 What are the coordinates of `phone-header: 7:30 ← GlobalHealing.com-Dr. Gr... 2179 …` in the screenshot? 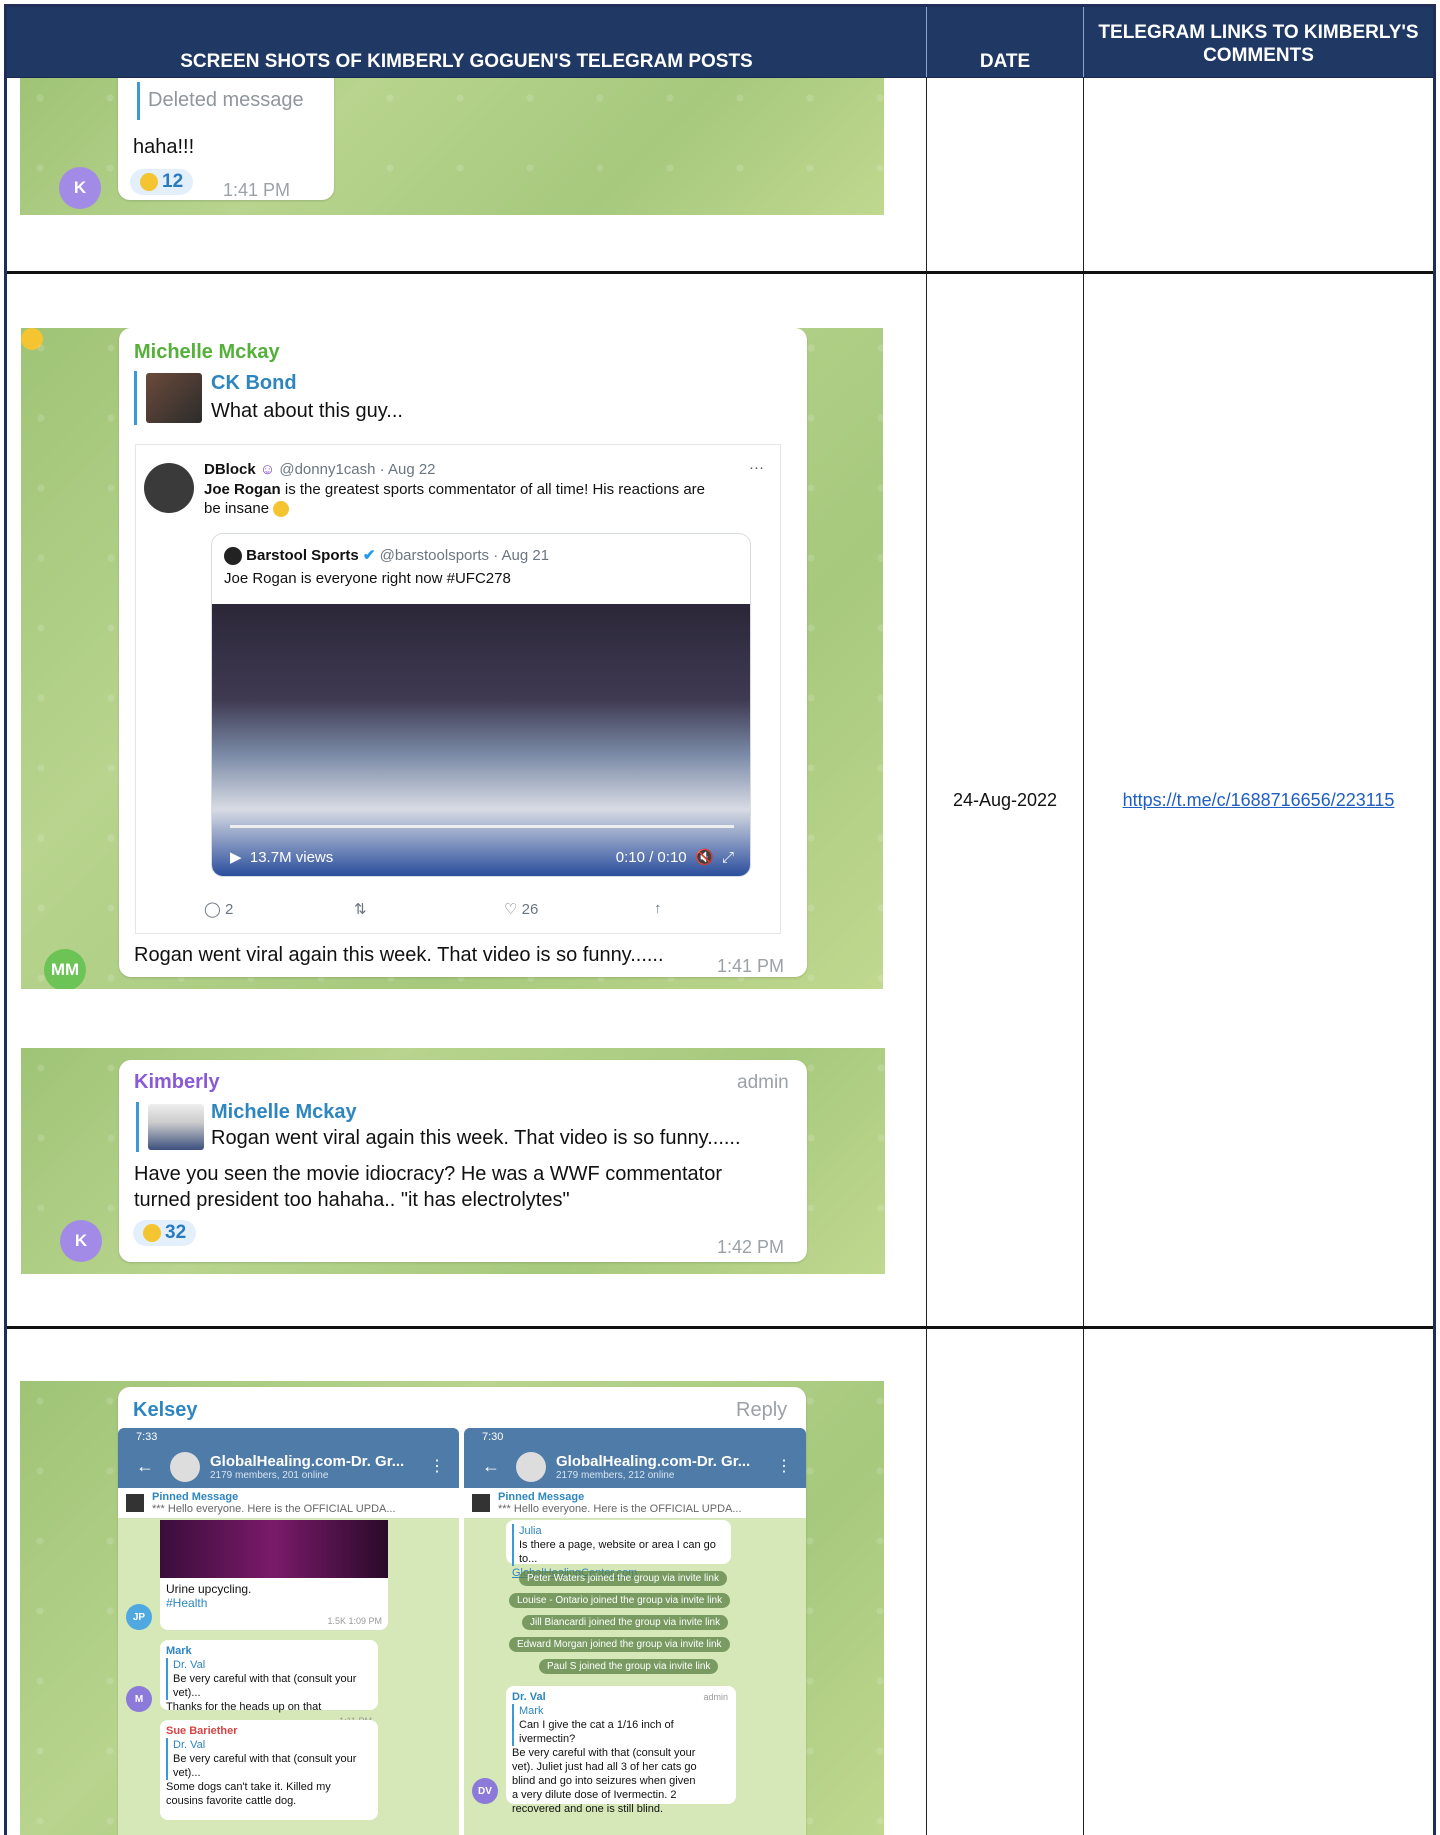 It's located at (635, 1458).